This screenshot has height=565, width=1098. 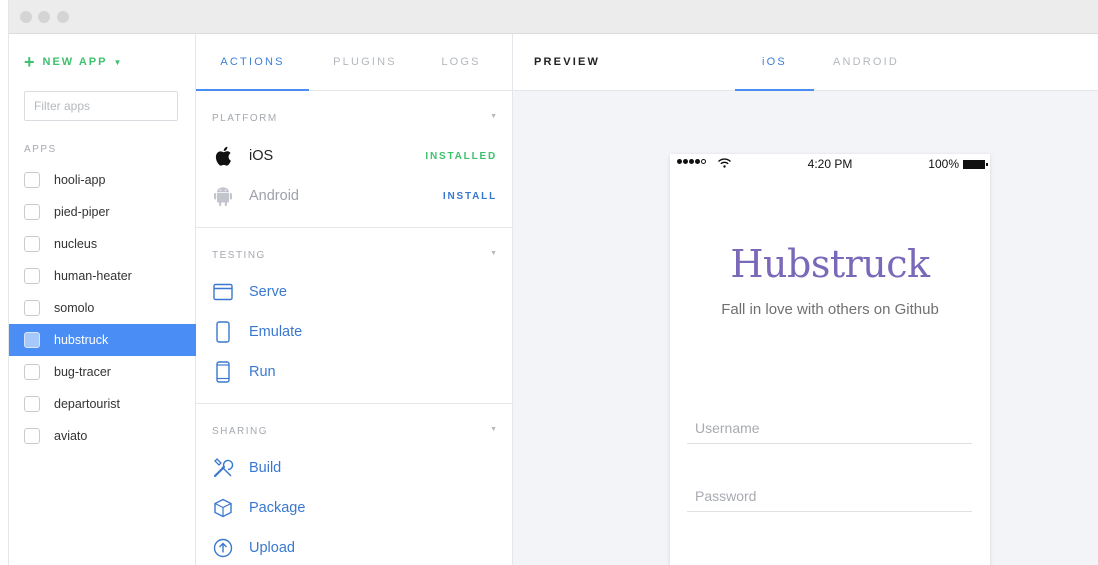 What do you see at coordinates (354, 508) in the screenshot?
I see `sharing-row-package: Package` at bounding box center [354, 508].